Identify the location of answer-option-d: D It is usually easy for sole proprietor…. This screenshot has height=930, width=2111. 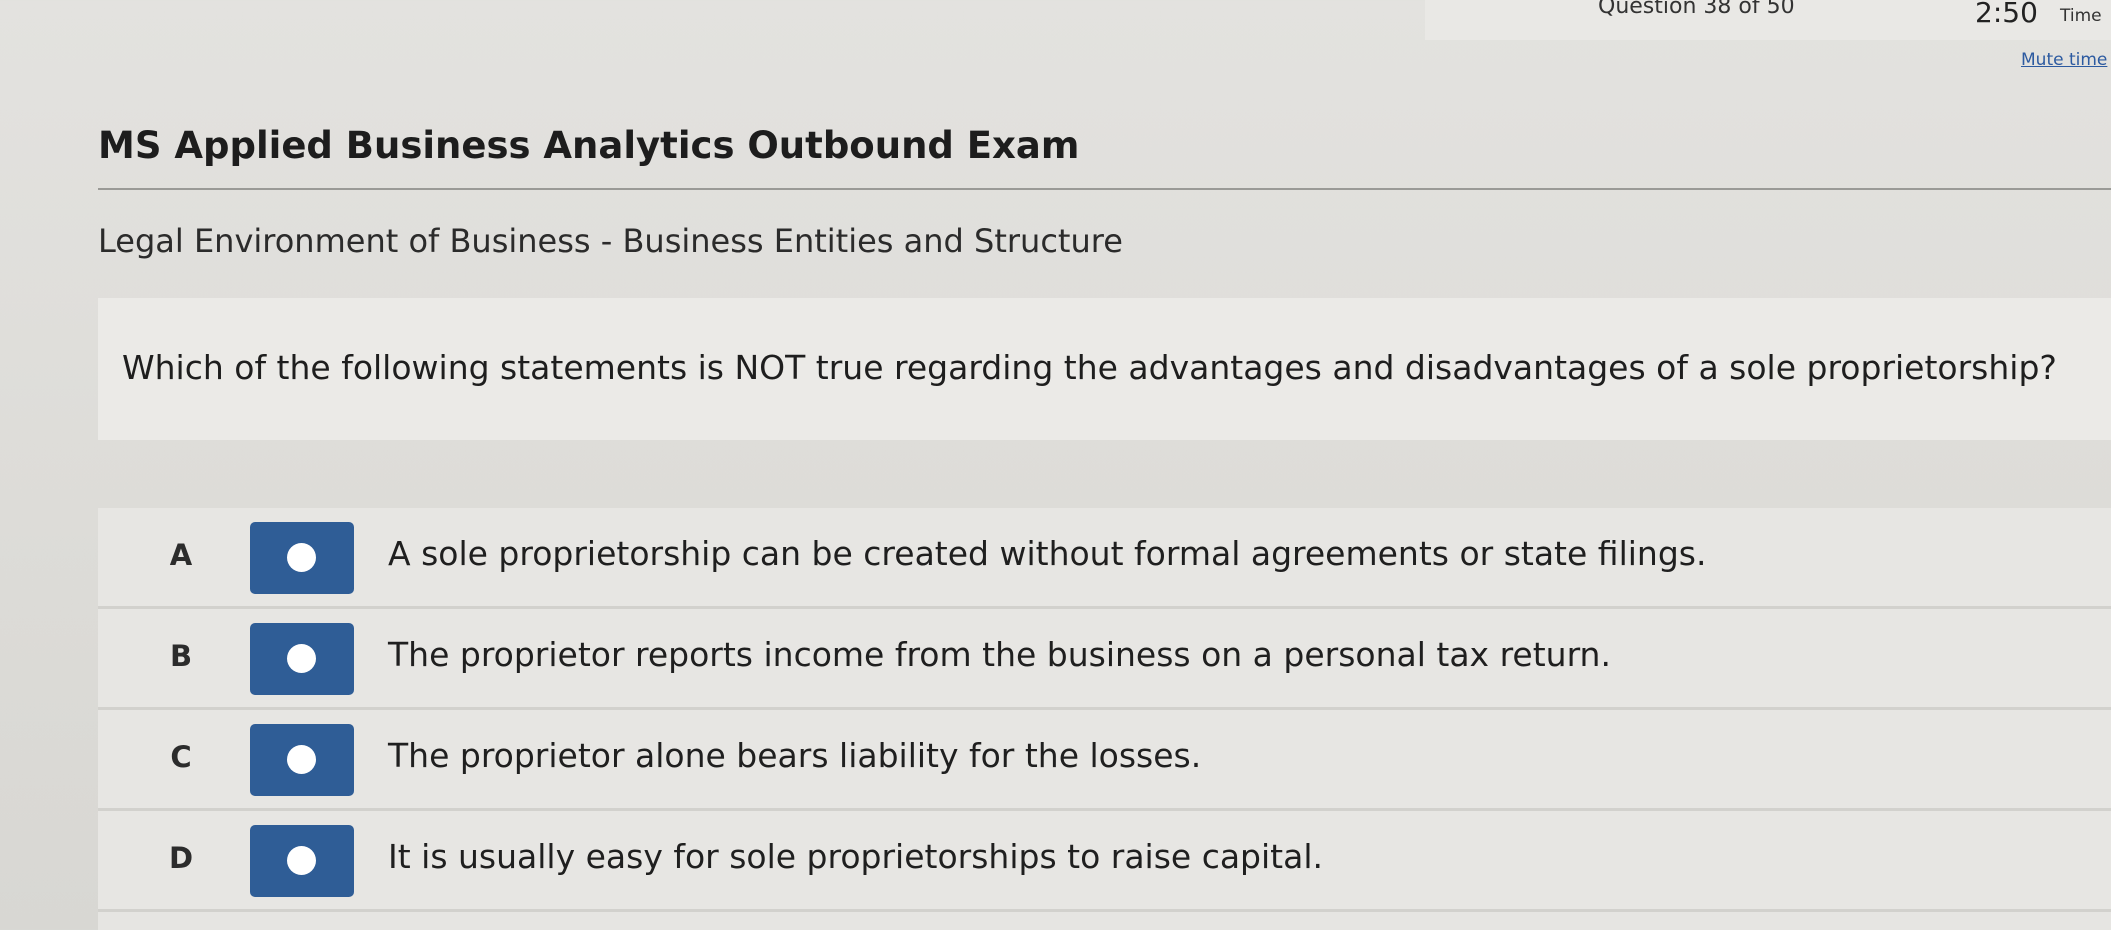
(1104, 861).